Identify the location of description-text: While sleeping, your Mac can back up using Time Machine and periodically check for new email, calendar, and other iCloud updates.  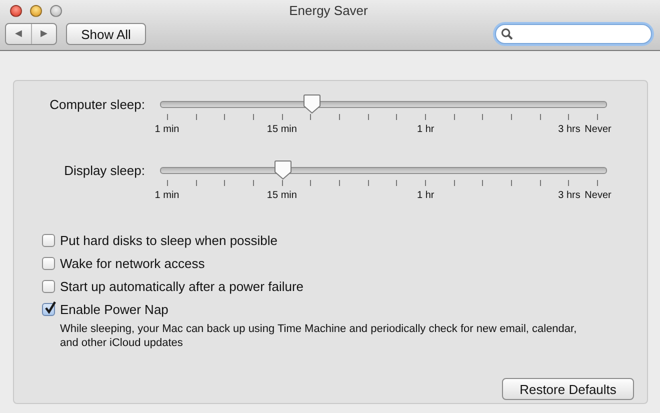
(319, 336).